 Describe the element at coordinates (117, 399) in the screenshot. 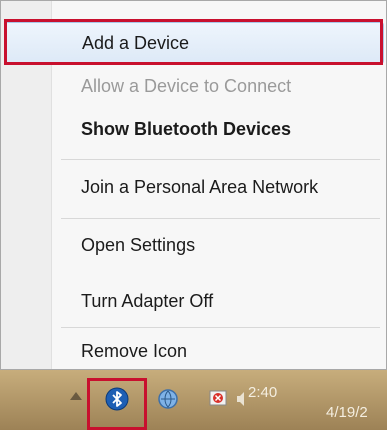

I see `bluetooth-icon` at that location.